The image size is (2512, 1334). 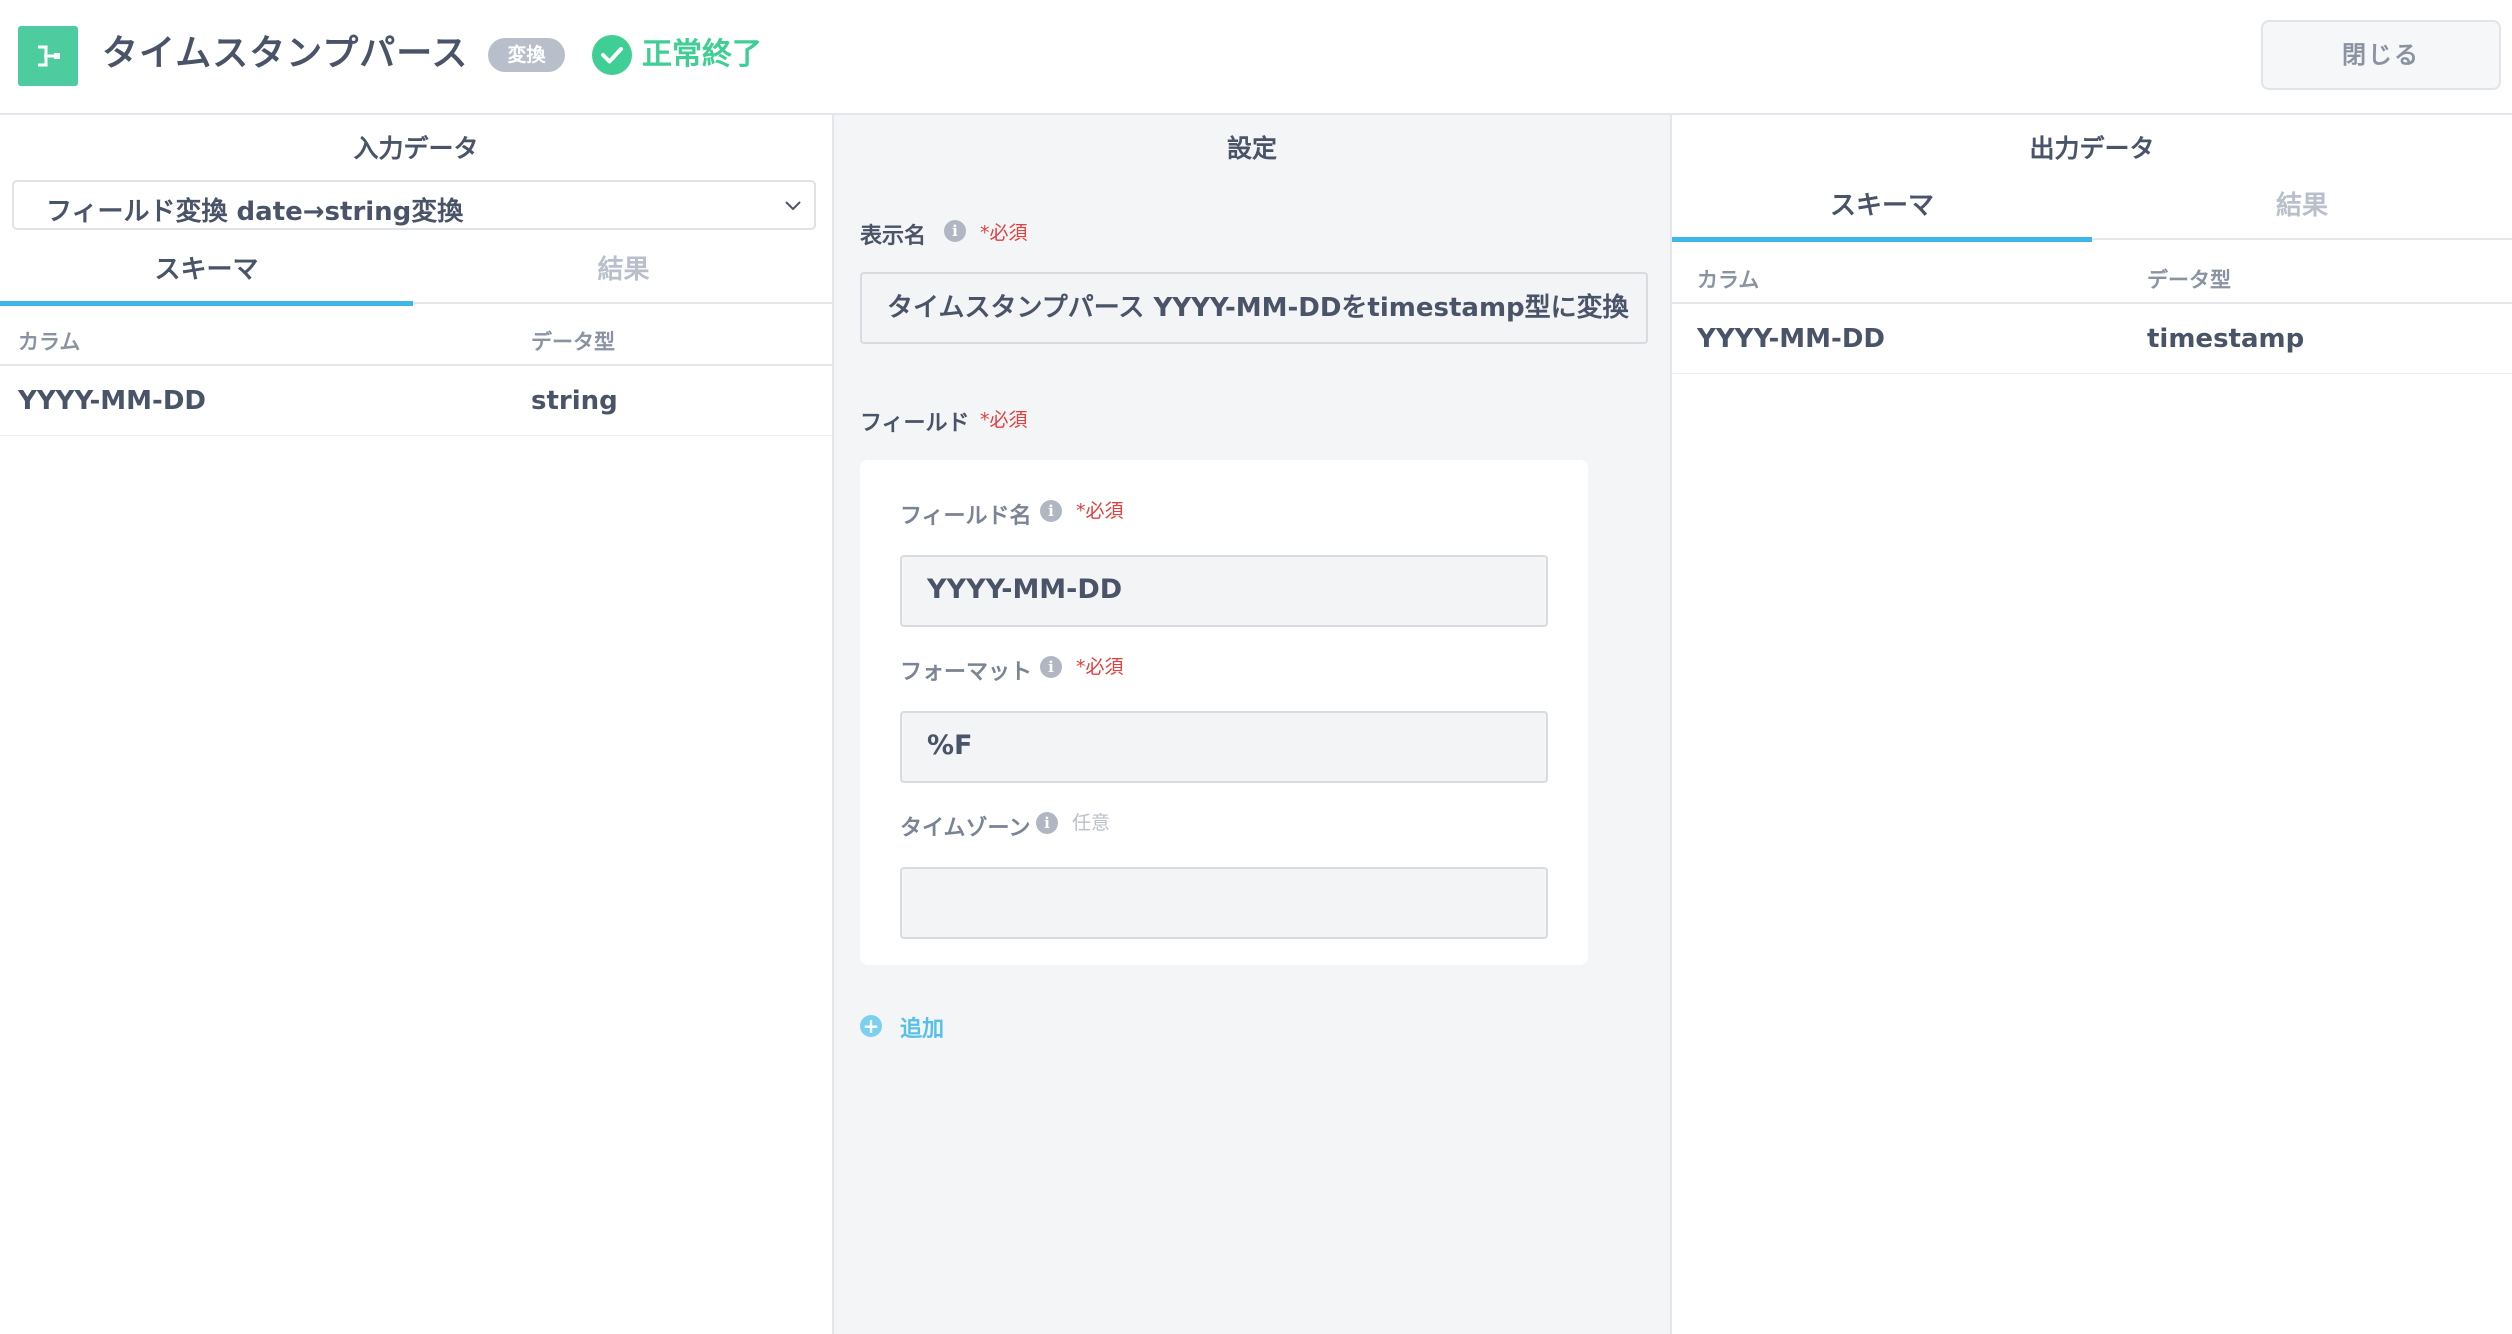 I want to click on table-row: YYYY-MM-DD string, so click(x=416, y=402).